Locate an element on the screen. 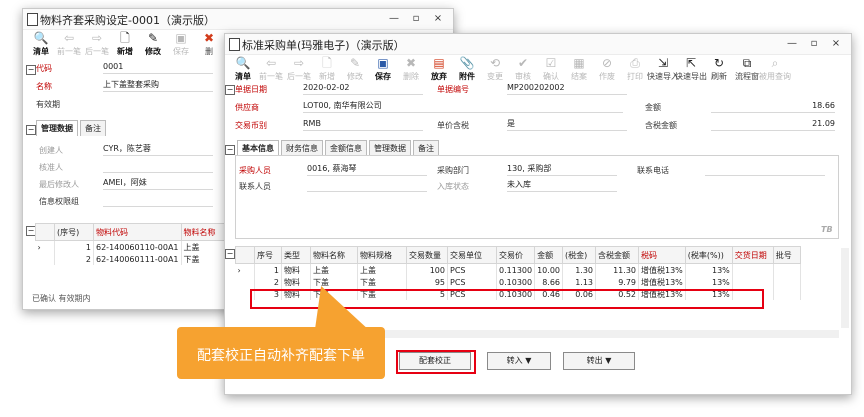  code-label: 代码 is located at coordinates (44, 68).